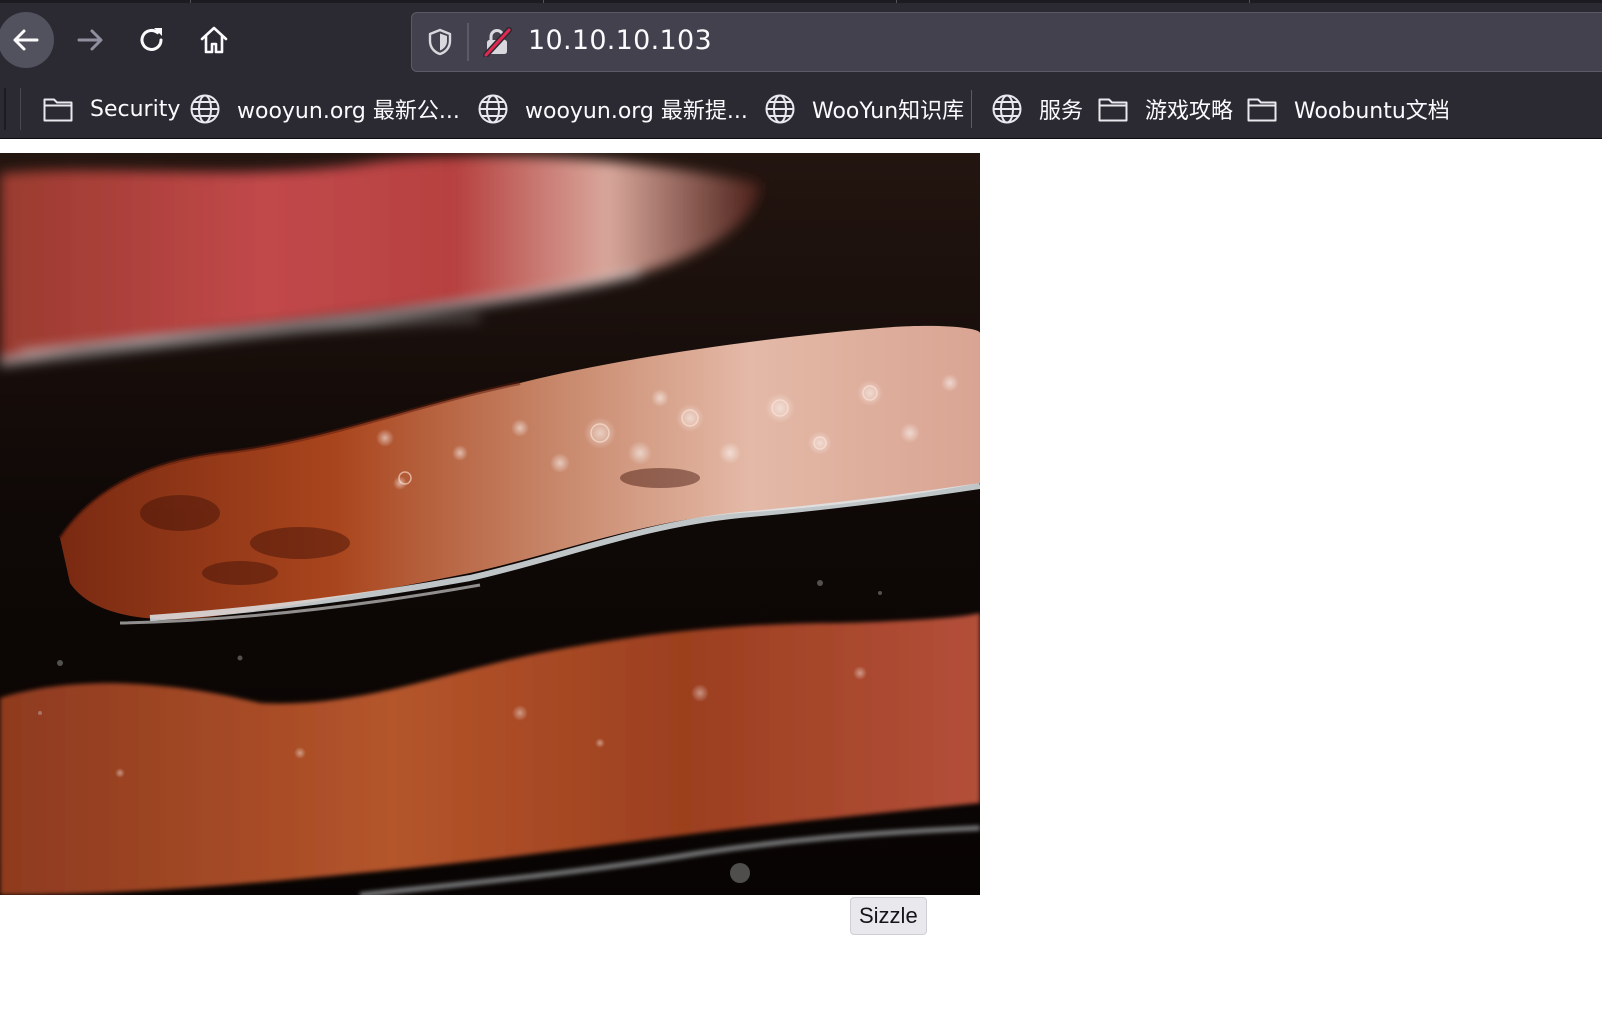 The height and width of the screenshot is (1010, 1602). I want to click on bookmark-label: 服务, so click(1061, 111).